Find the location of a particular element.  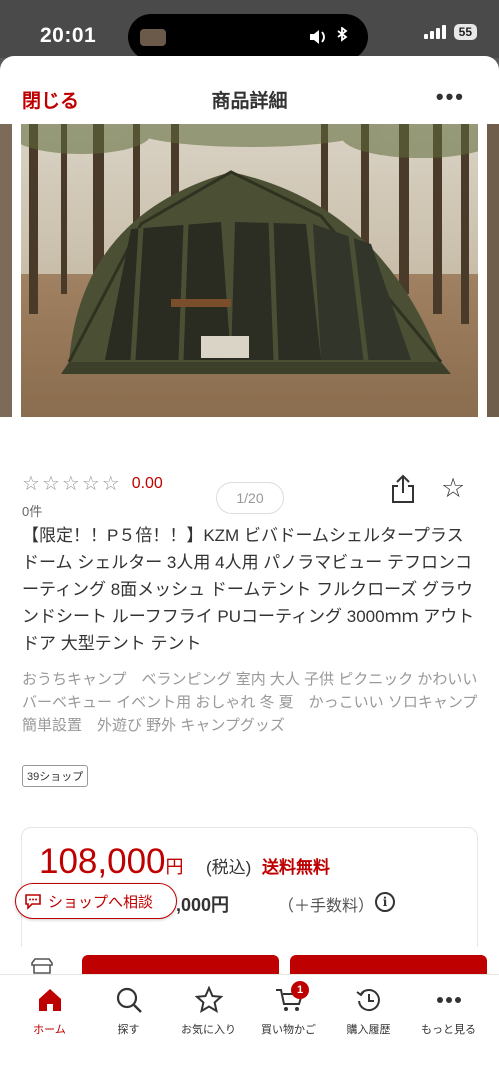

status-right: 55 is located at coordinates (450, 32).